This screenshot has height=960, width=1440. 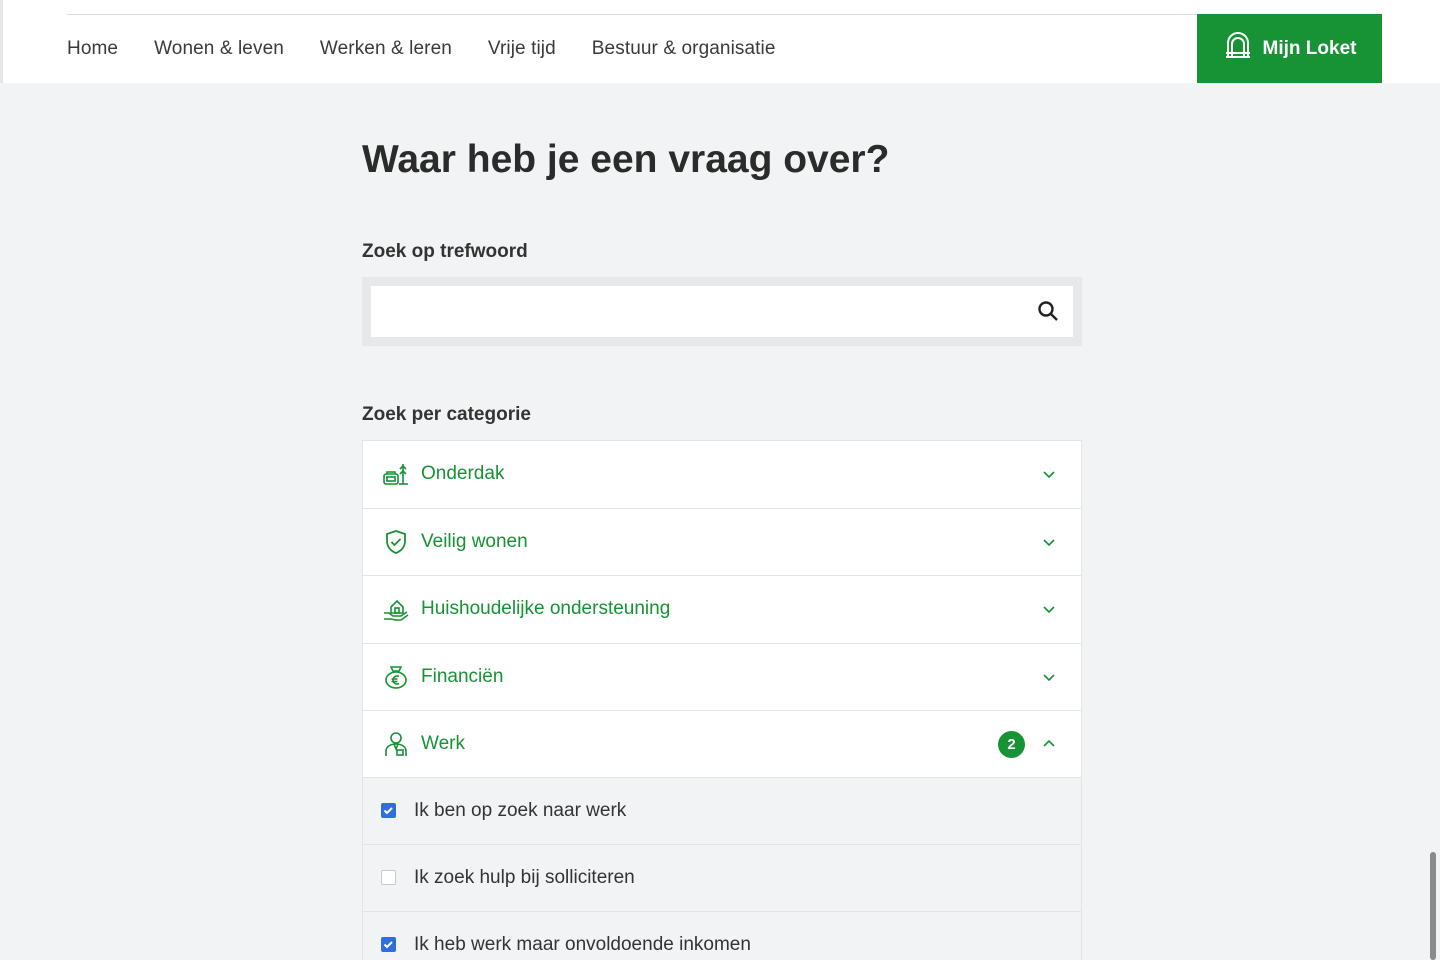 What do you see at coordinates (722, 541) in the screenshot?
I see `category-veilig-wonen: Veilig wonen` at bounding box center [722, 541].